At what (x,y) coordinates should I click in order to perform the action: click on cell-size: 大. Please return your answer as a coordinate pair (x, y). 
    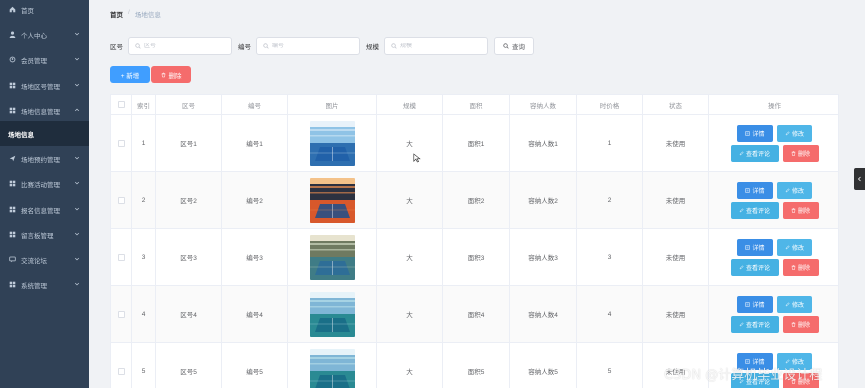
    Looking at the image, I should click on (410, 314).